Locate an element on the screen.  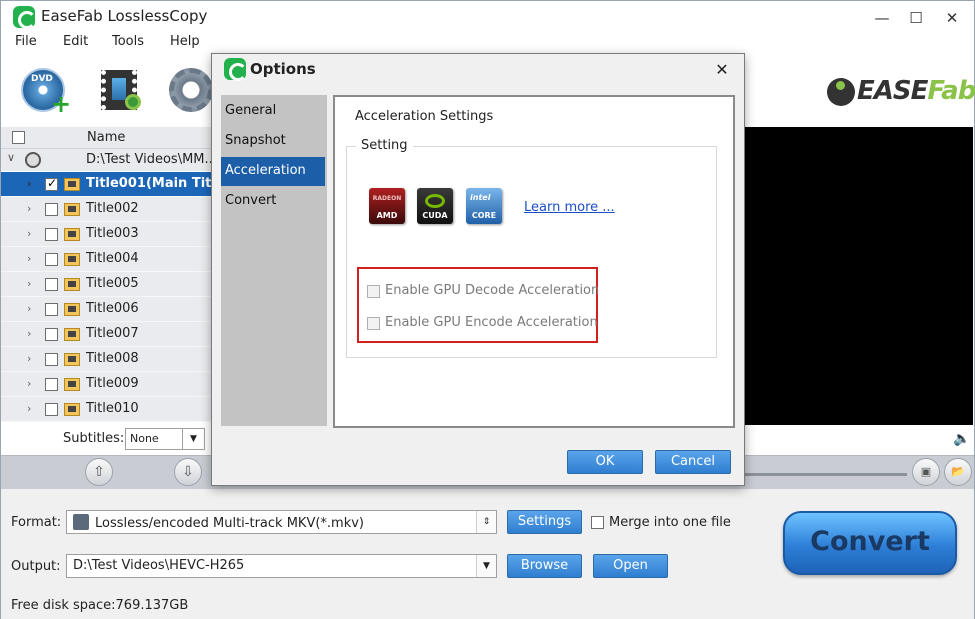
title-label: Title004 is located at coordinates (112, 258).